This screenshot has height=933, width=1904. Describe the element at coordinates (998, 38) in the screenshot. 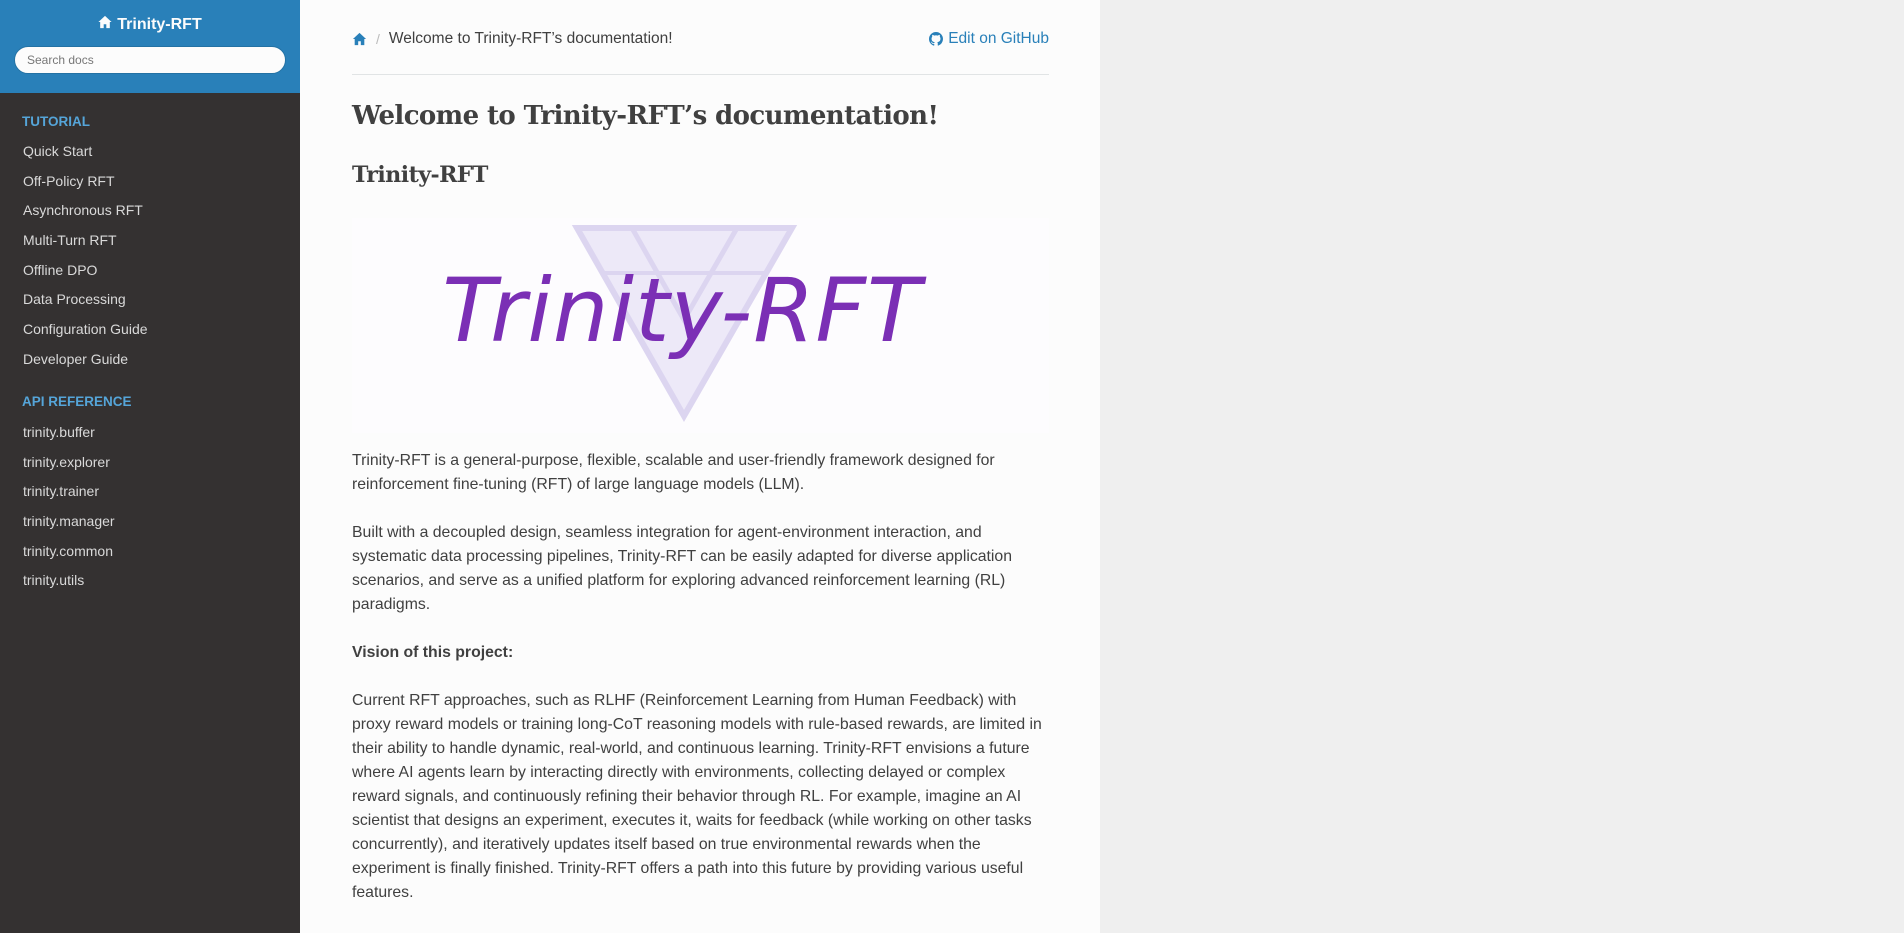

I see `edit-on-github-label: Edit on GitHub` at that location.